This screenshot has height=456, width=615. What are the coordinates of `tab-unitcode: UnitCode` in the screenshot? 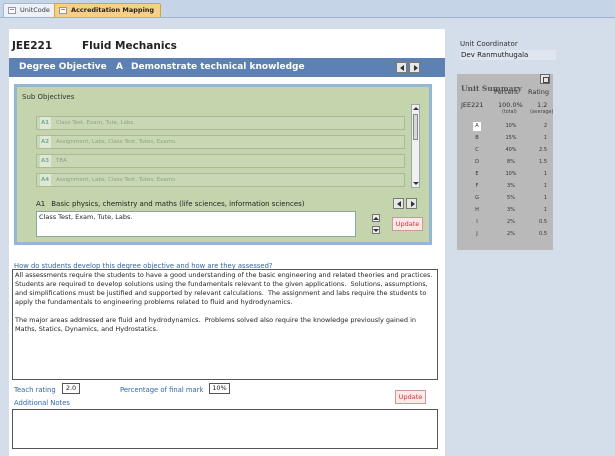 It's located at (30, 10).